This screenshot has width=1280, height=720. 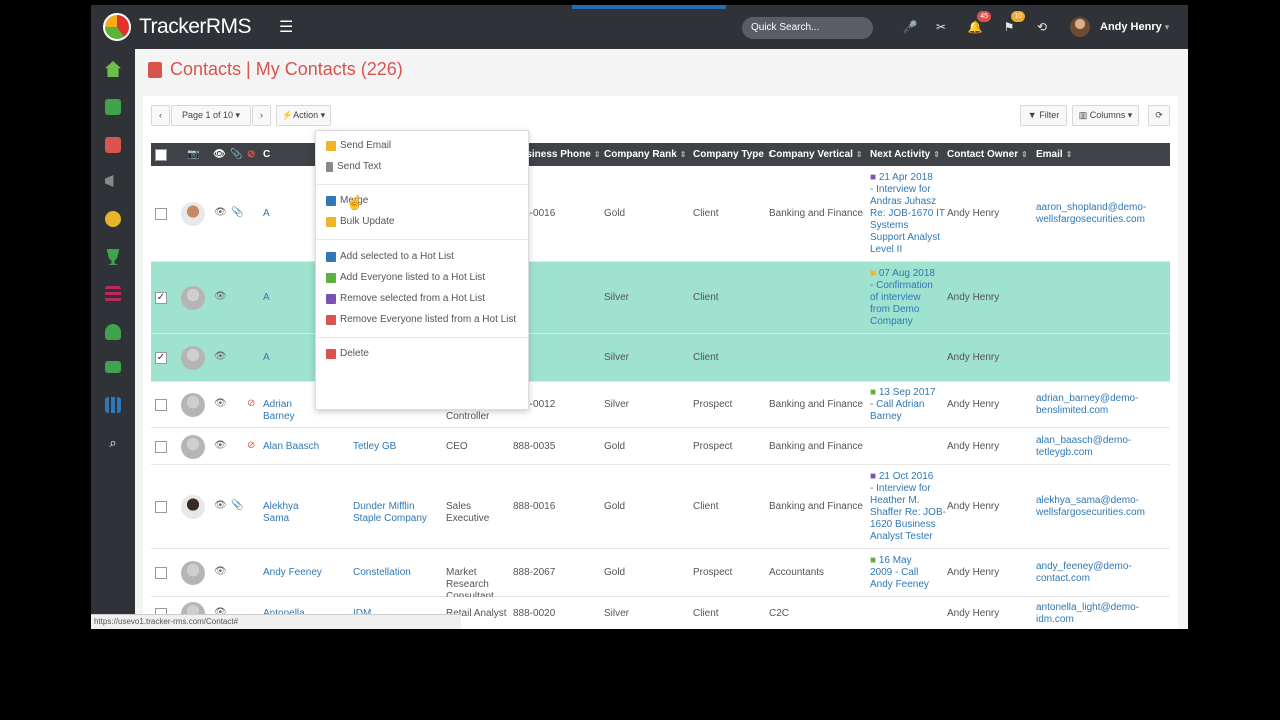 What do you see at coordinates (113, 69) in the screenshot?
I see `home-icon` at bounding box center [113, 69].